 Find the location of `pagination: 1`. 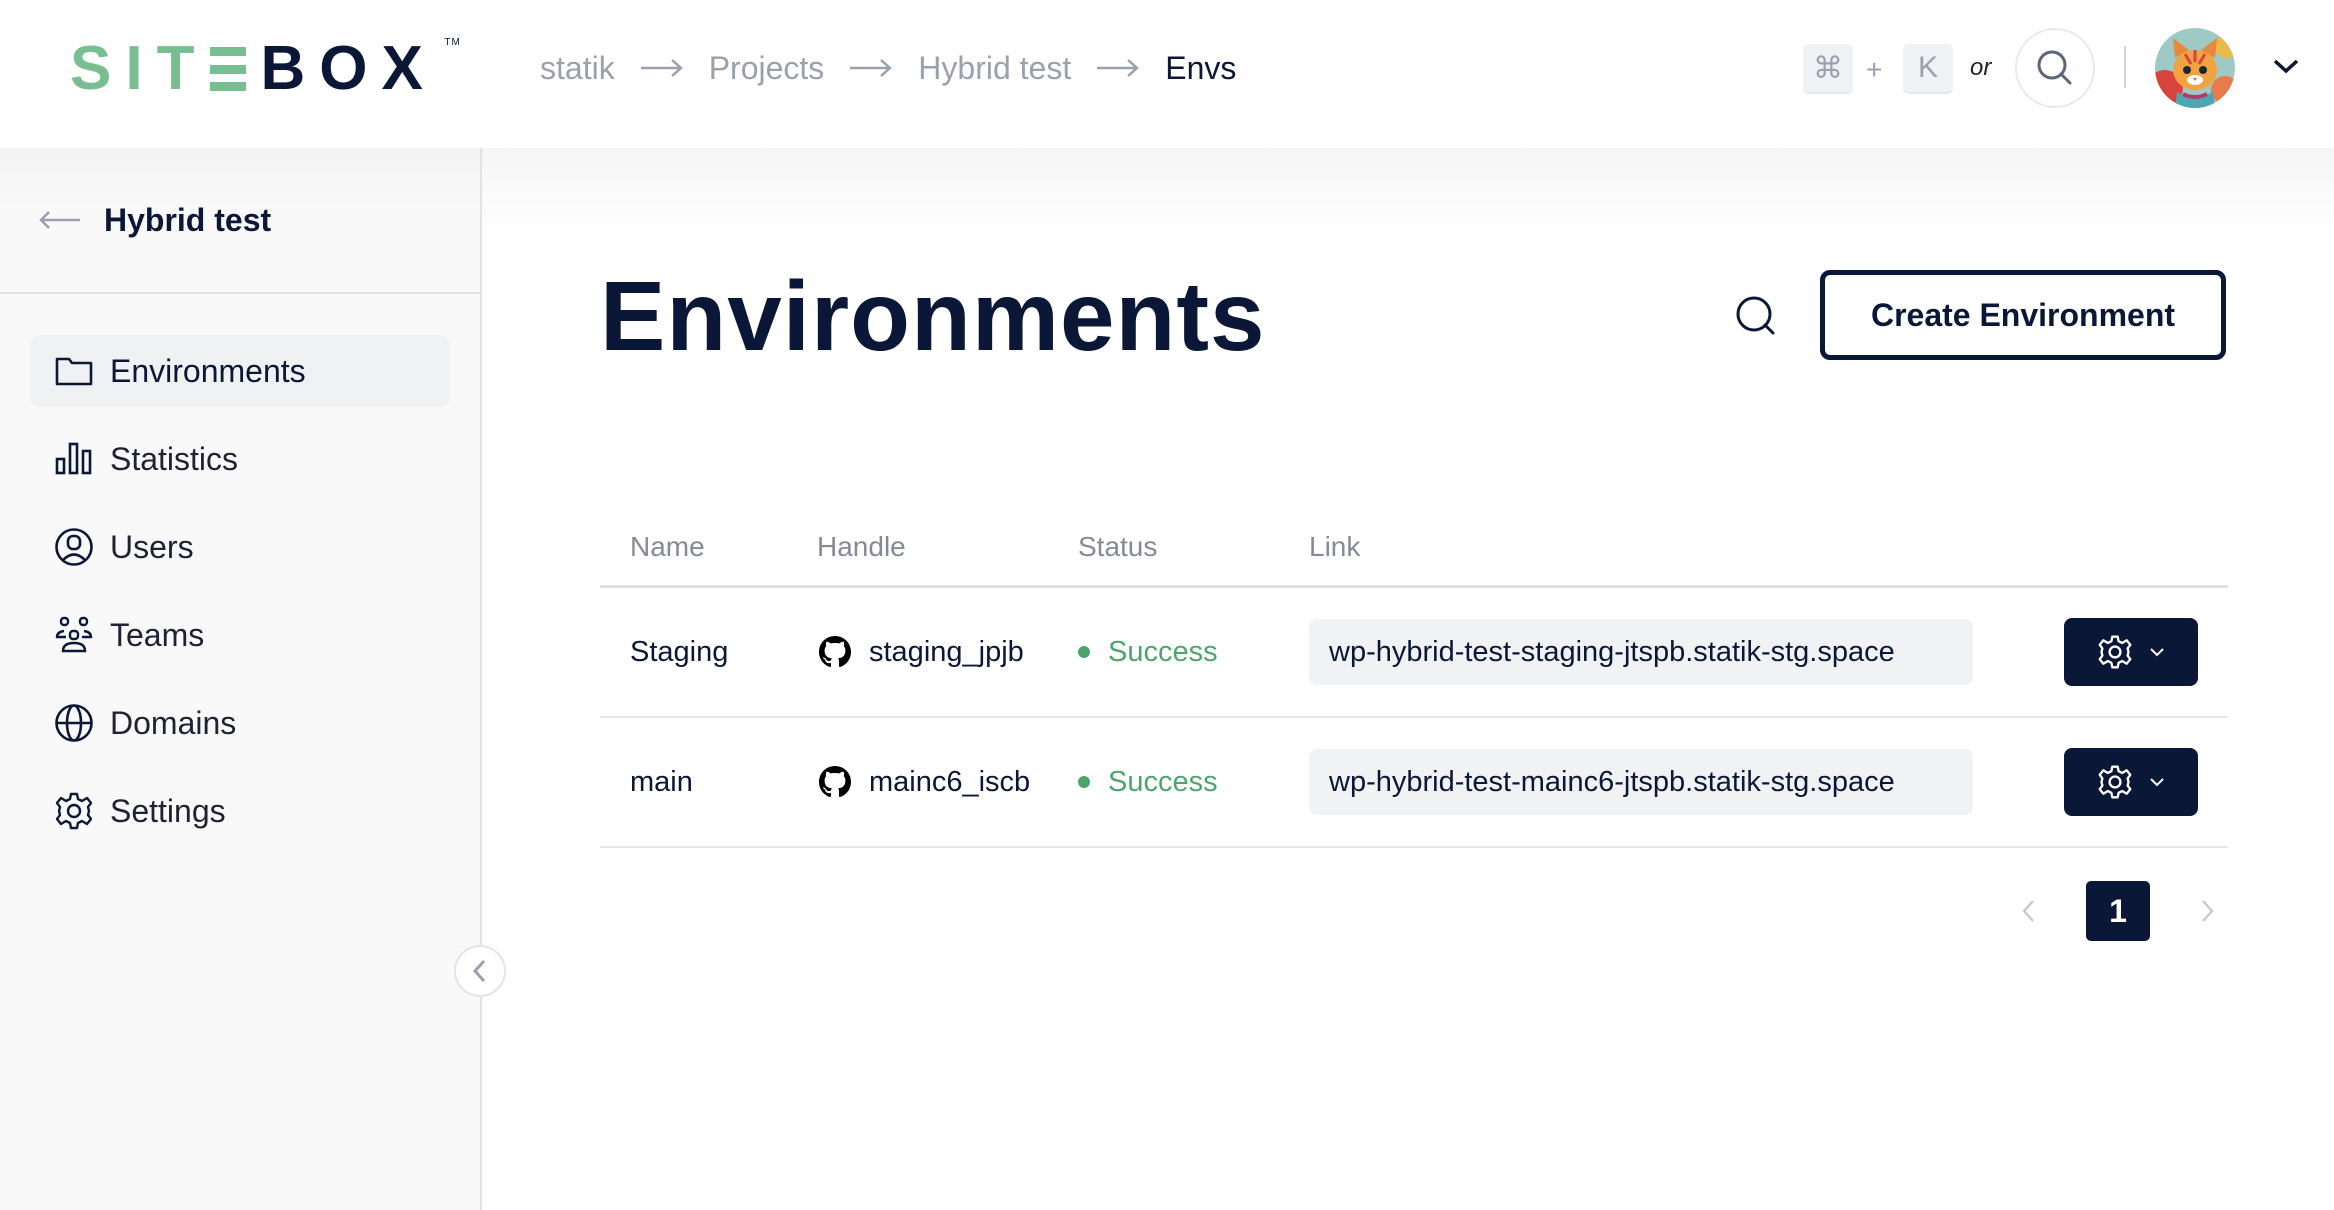

pagination: 1 is located at coordinates (2118, 911).